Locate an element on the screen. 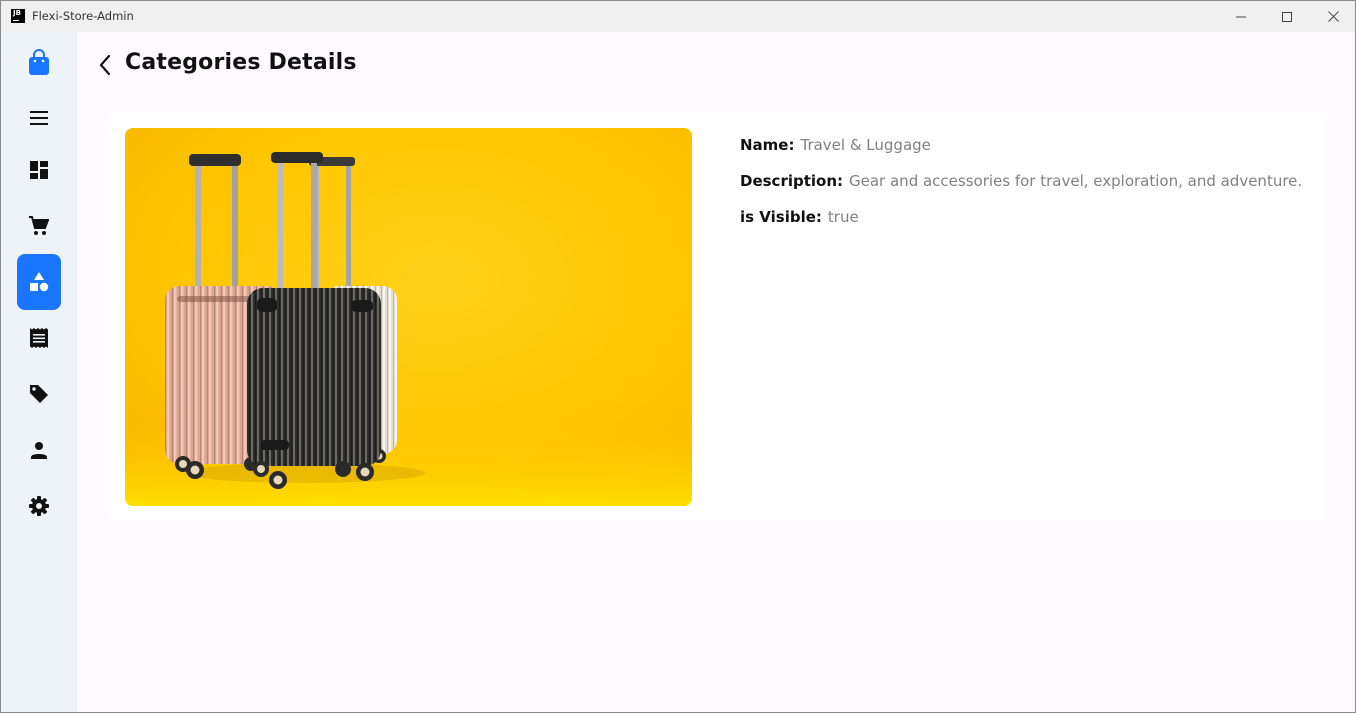  sidebar-item-invoices is located at coordinates (39, 338).